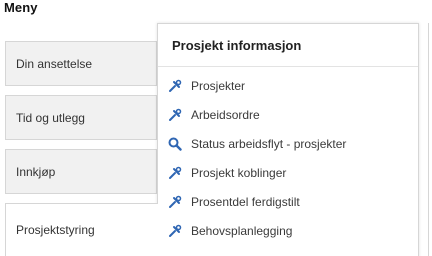  Describe the element at coordinates (430, 139) in the screenshot. I see `adjacent-panel-edge` at that location.